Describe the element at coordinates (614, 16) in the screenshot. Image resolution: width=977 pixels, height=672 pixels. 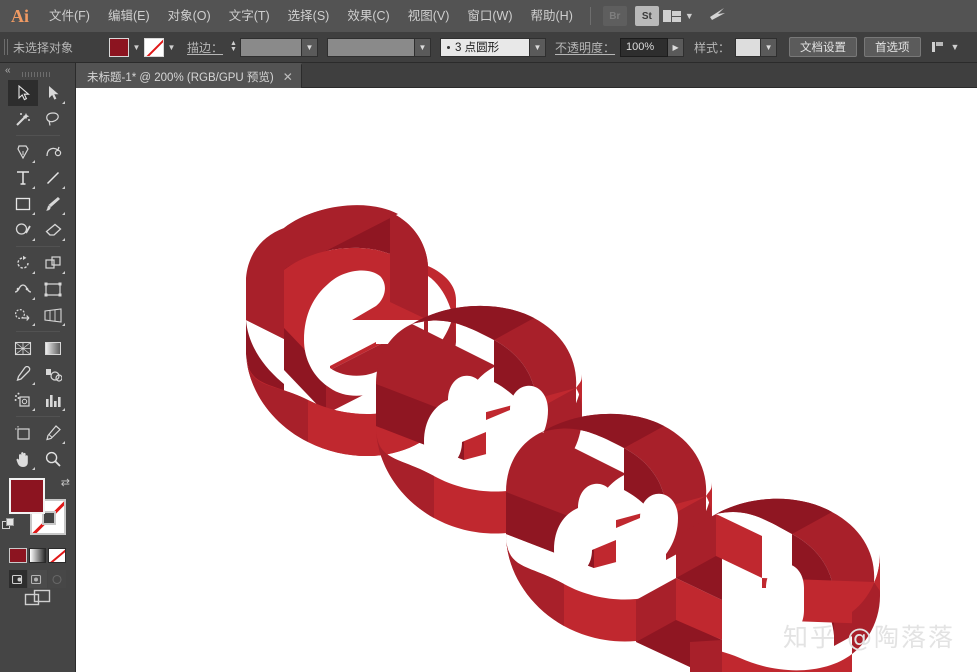
I see `bridge-button: Br` at that location.